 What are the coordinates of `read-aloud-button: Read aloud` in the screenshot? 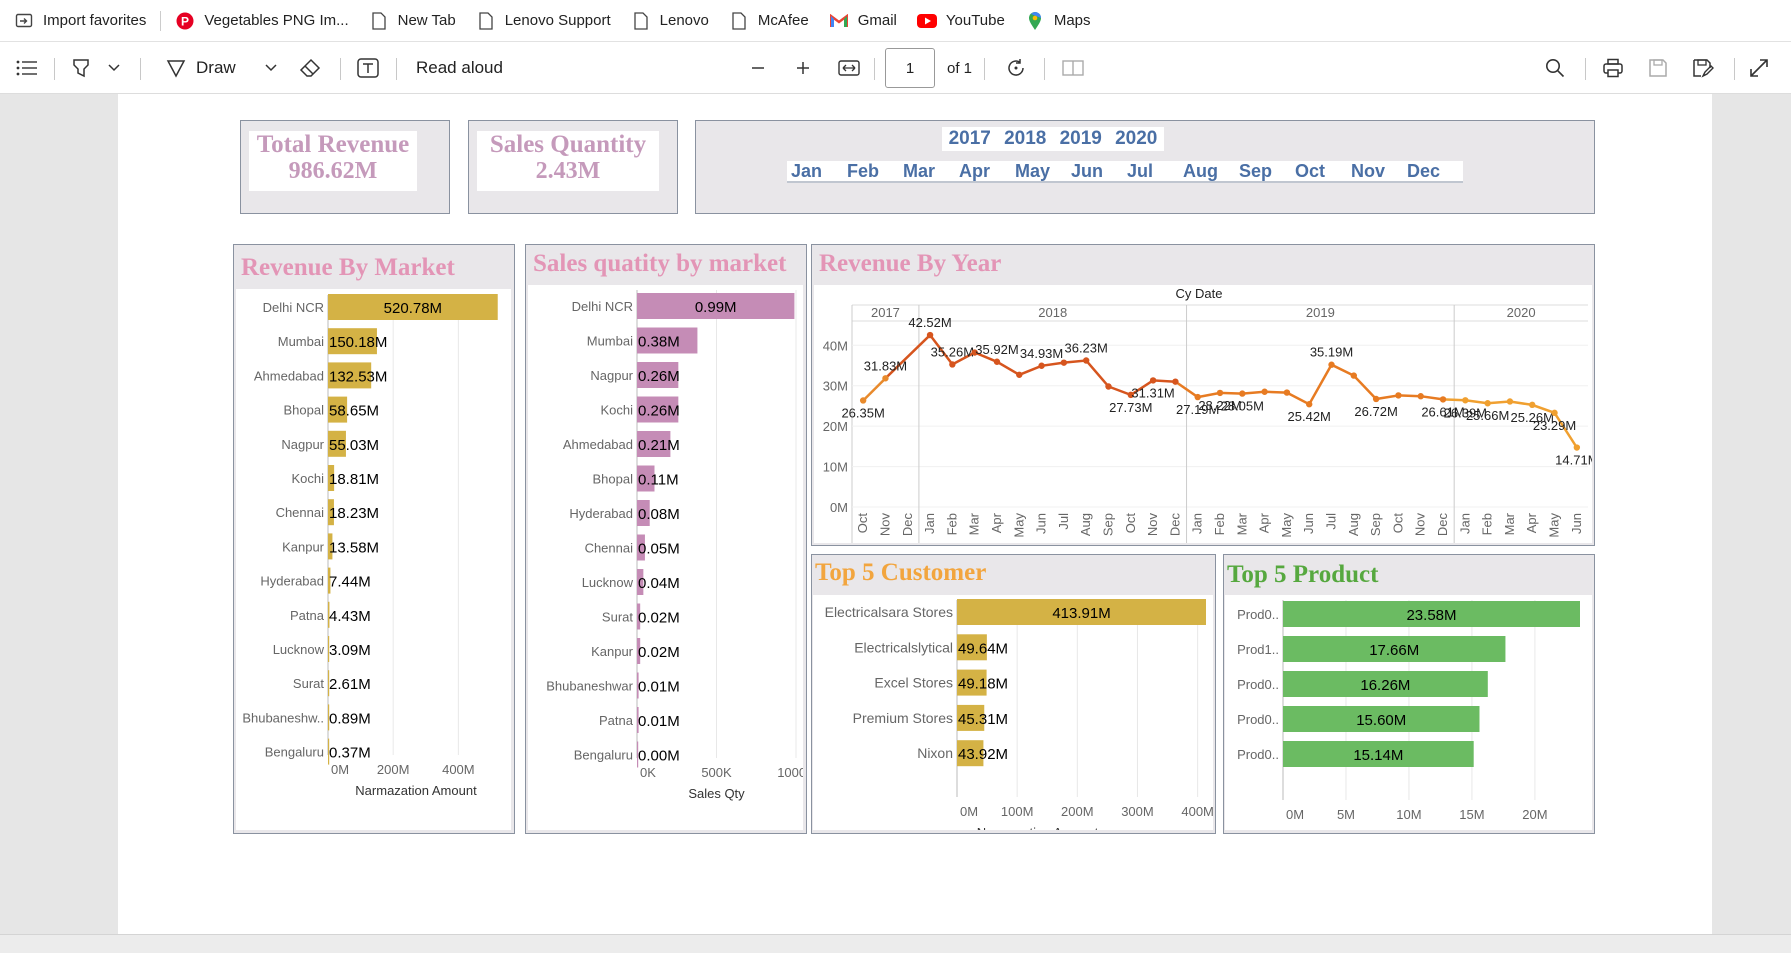 It's located at (459, 68).